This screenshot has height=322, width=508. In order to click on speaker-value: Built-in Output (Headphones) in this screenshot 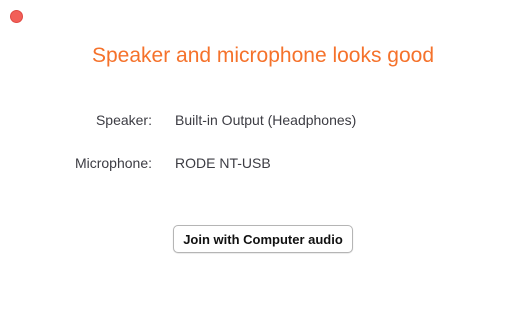, I will do `click(266, 120)`.